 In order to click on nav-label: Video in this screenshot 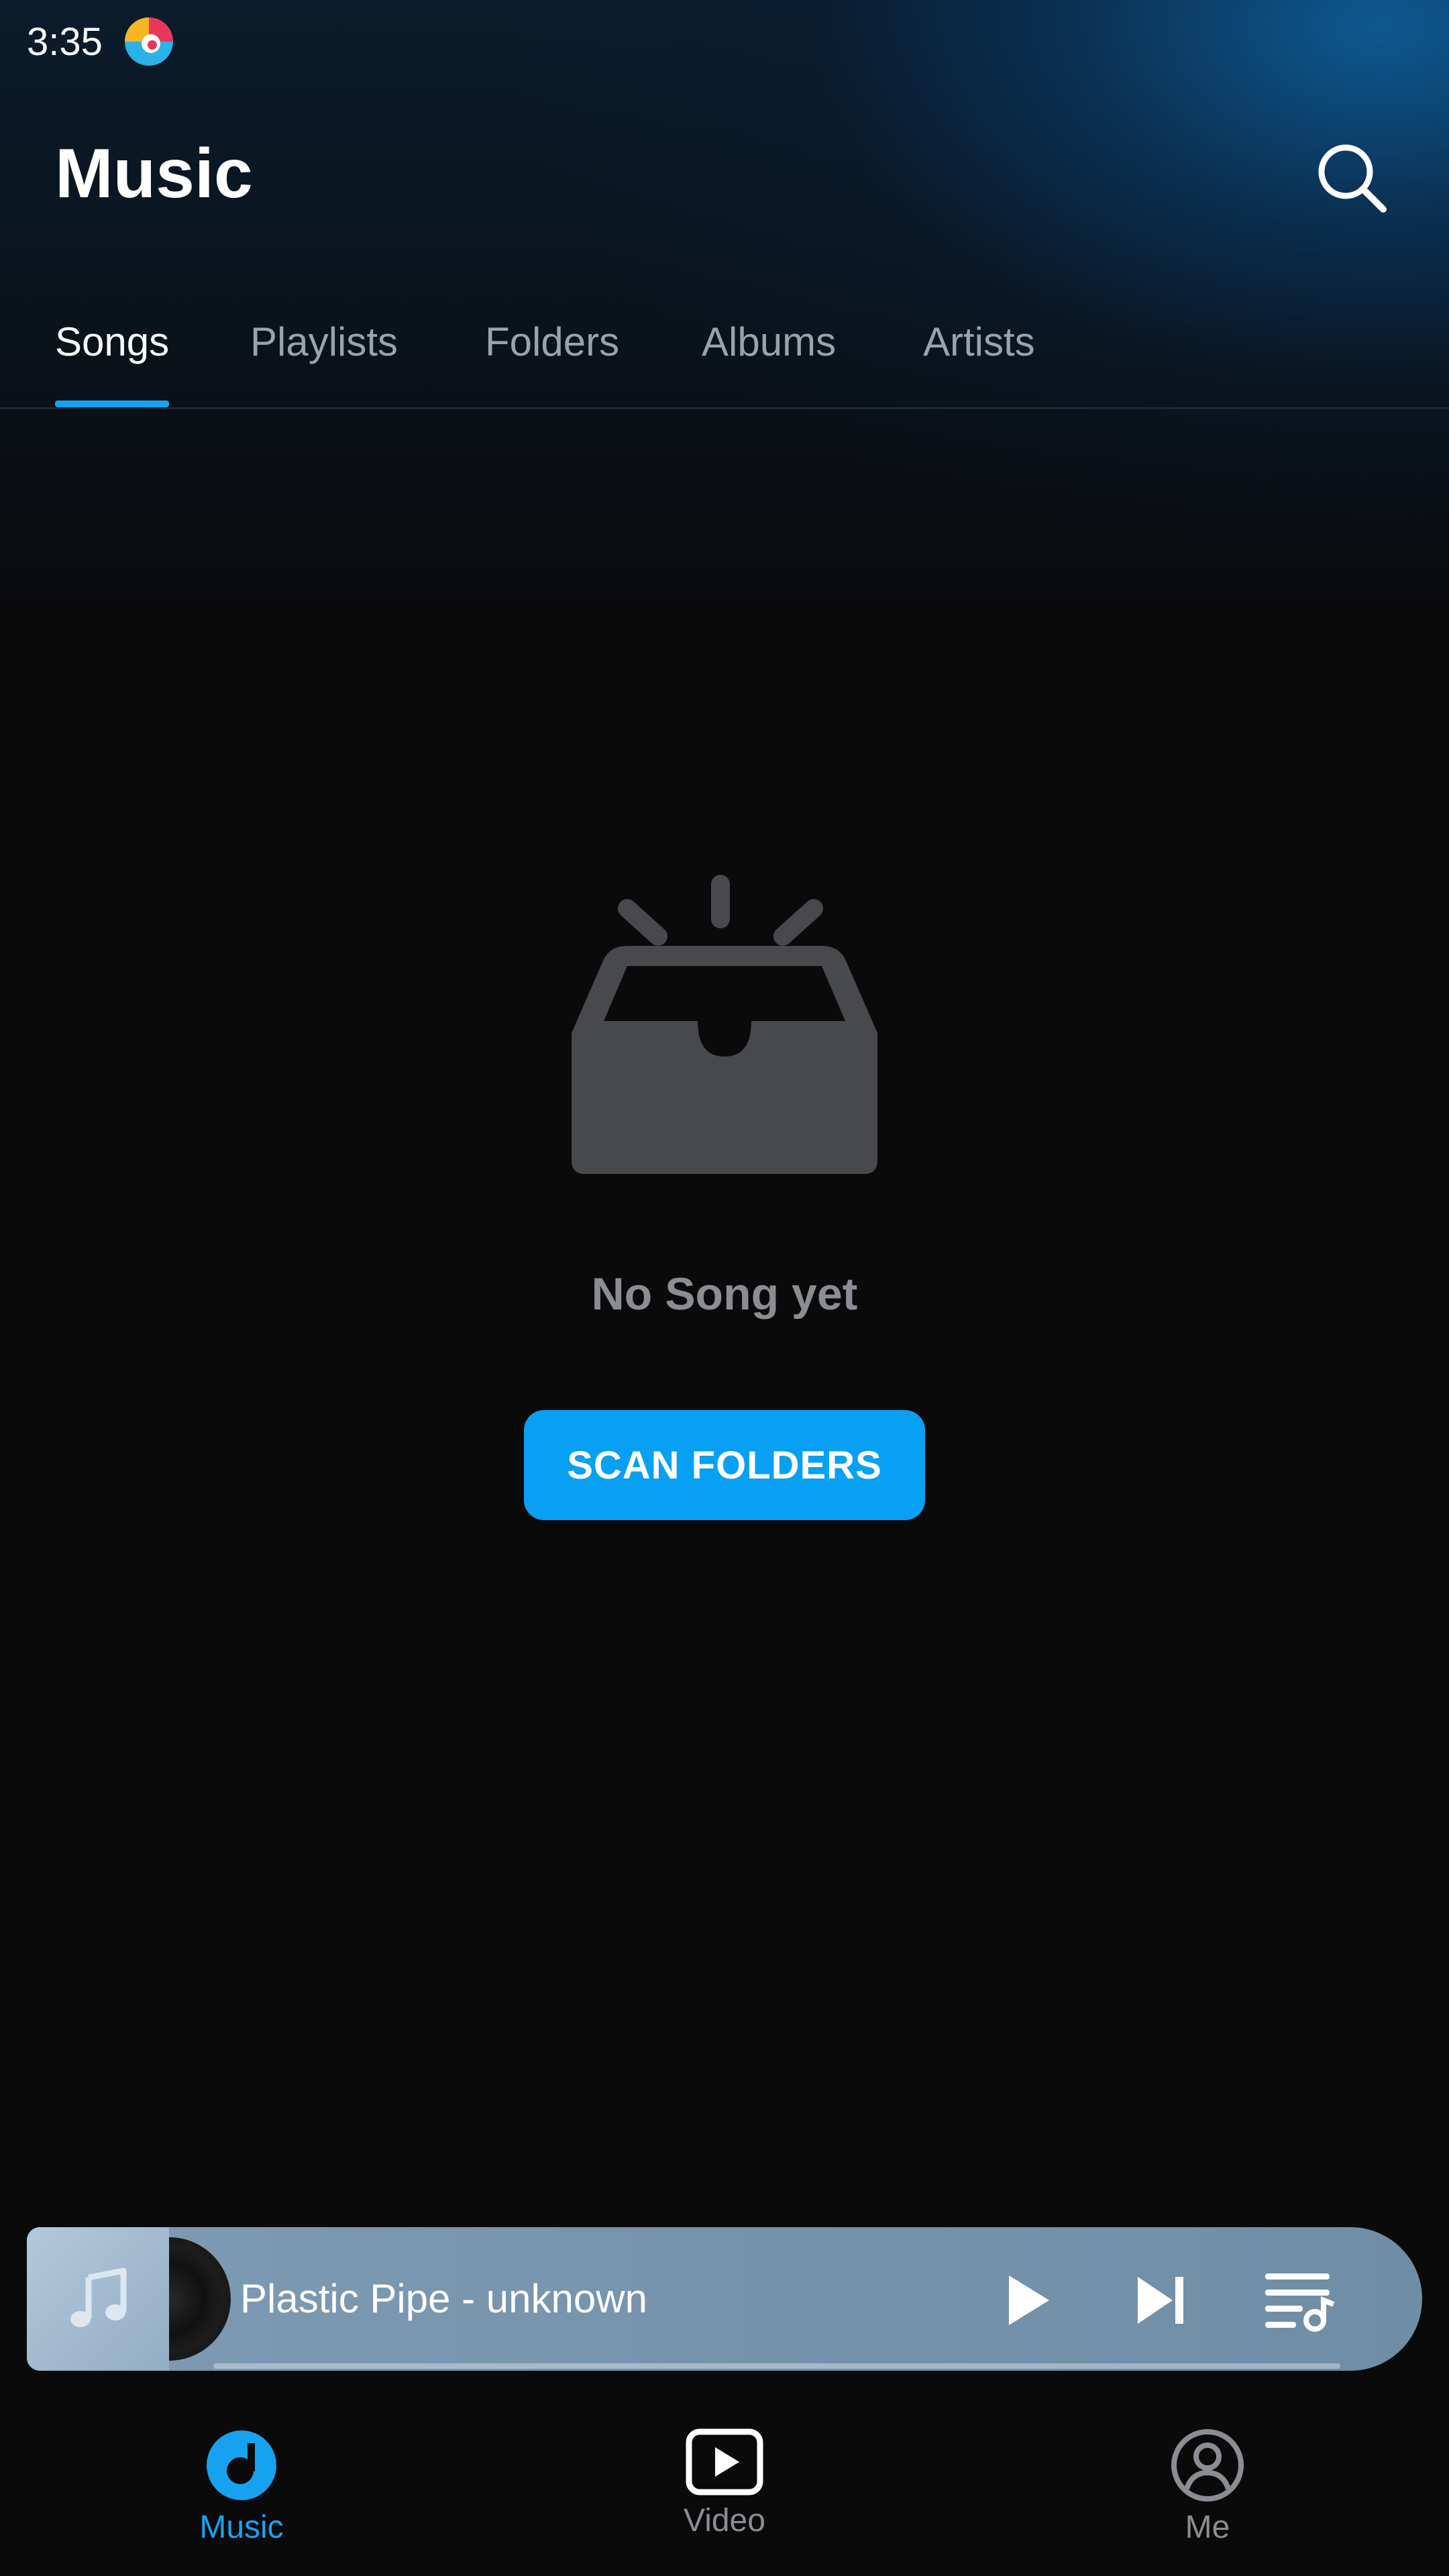, I will do `click(724, 2520)`.